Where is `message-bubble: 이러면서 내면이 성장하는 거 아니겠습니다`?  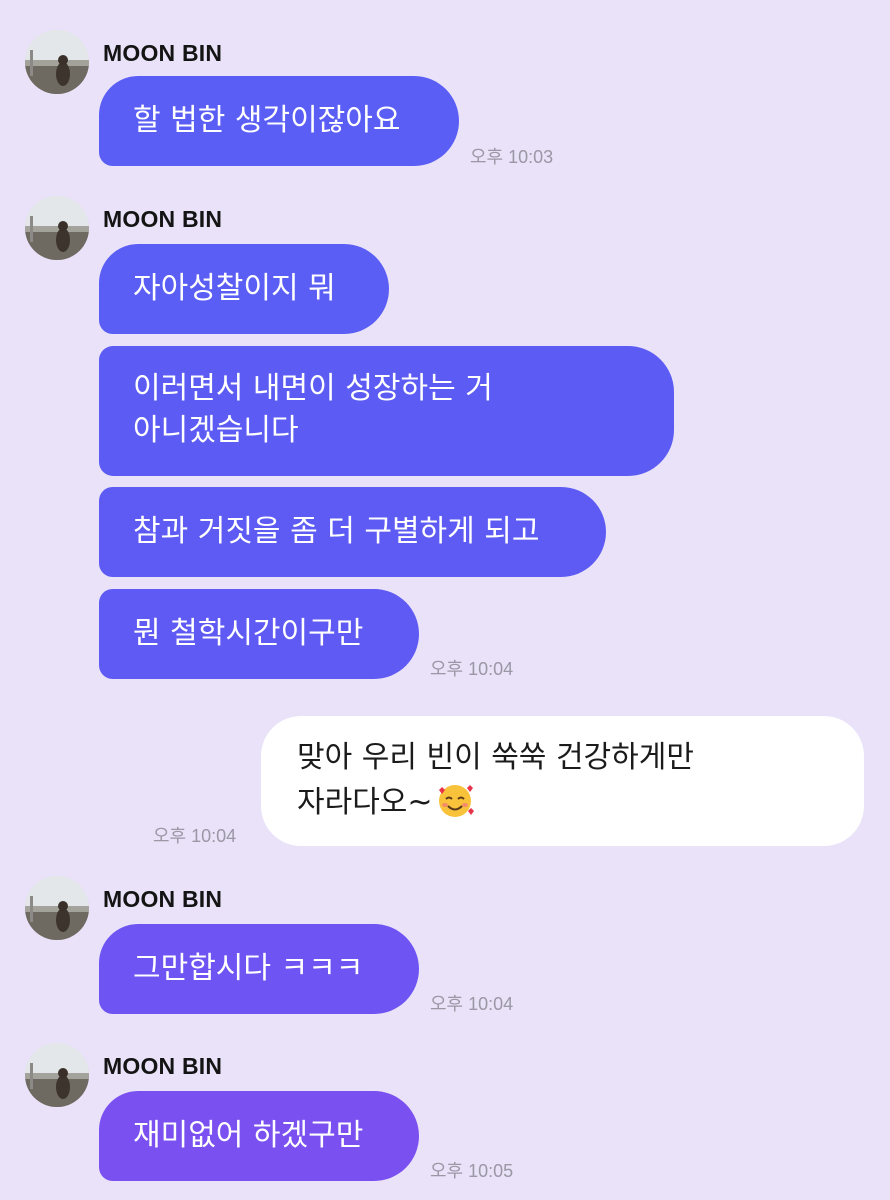 message-bubble: 이러면서 내면이 성장하는 거 아니겠습니다 is located at coordinates (386, 411).